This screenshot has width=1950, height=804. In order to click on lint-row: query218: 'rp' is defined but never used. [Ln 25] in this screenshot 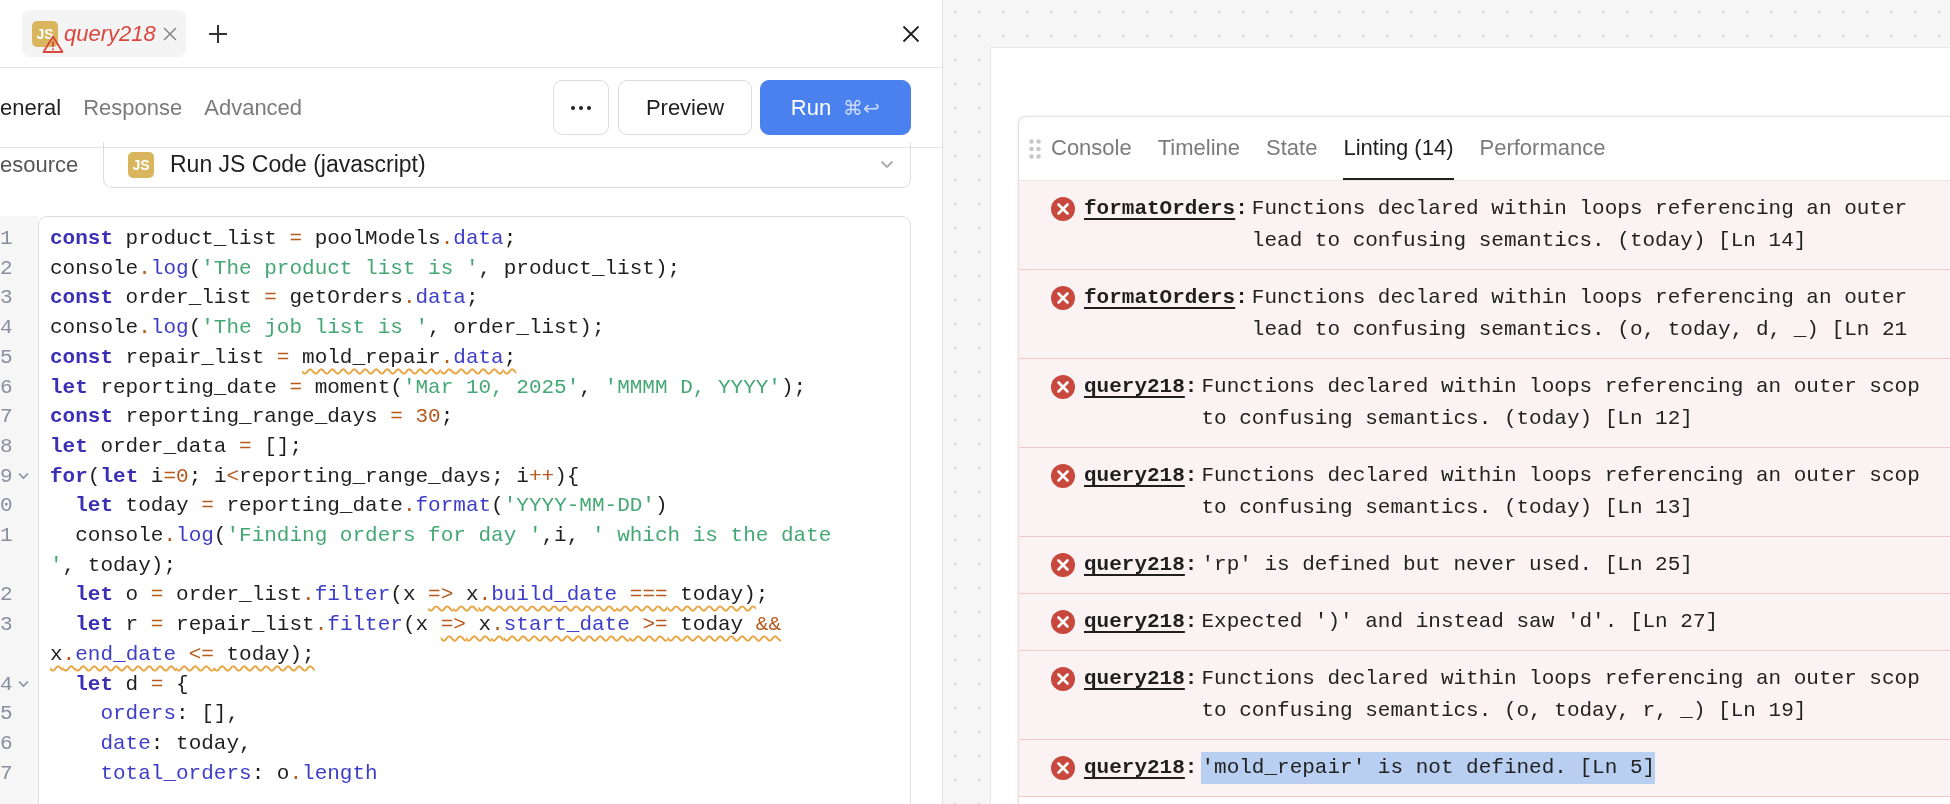, I will do `click(1484, 565)`.